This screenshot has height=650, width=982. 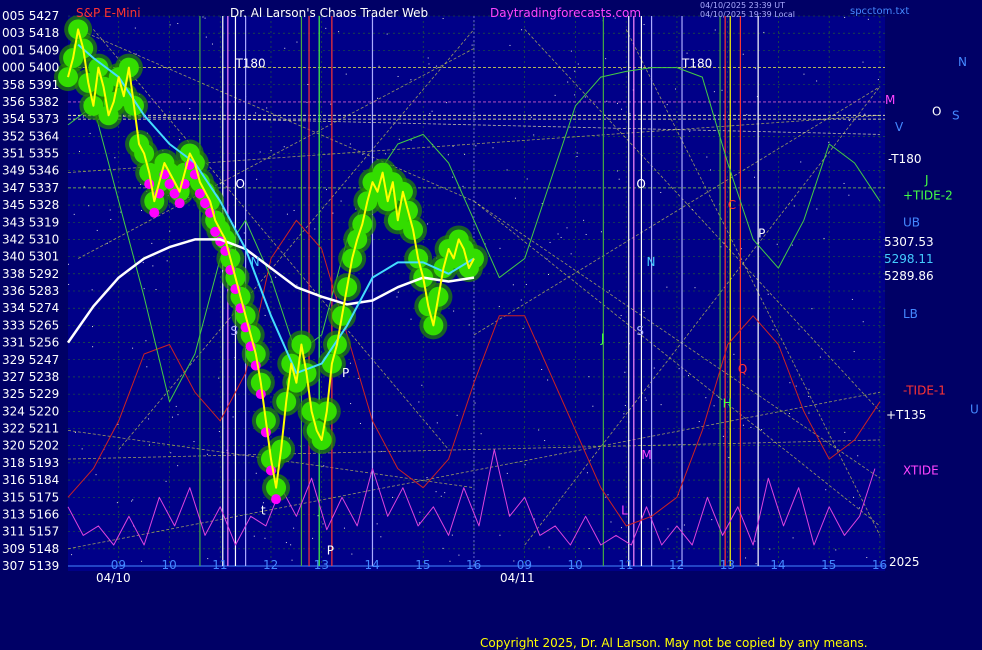 What do you see at coordinates (263, 510) in the screenshot?
I see `chart-annotation: t` at bounding box center [263, 510].